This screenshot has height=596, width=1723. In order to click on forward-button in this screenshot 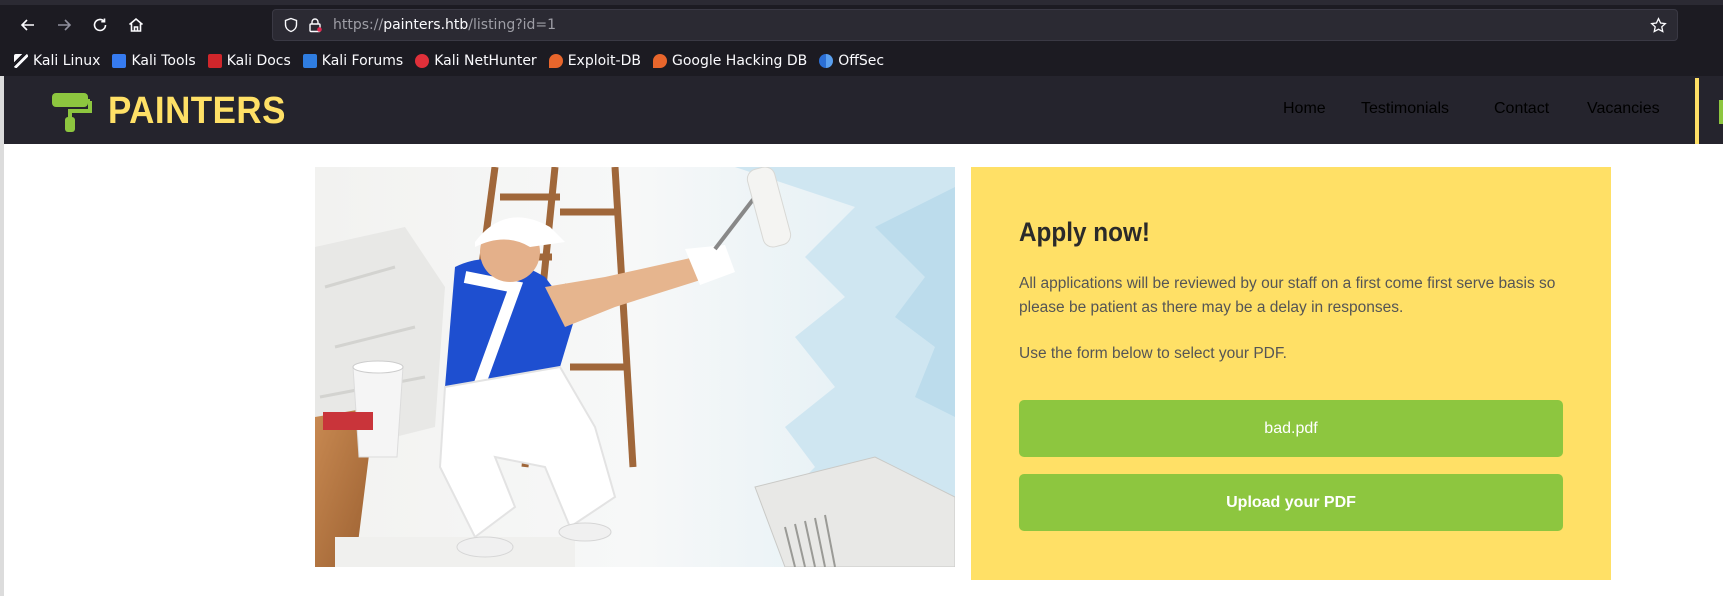, I will do `click(64, 25)`.